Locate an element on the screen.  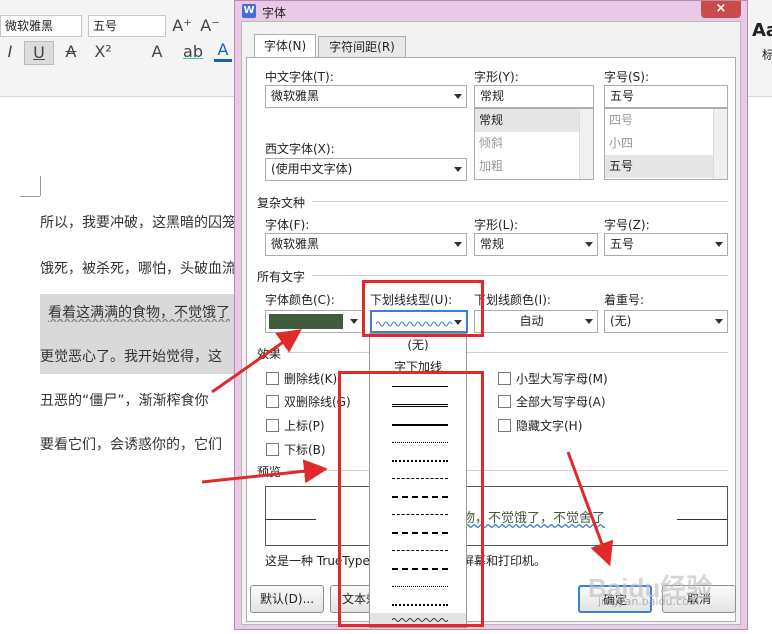
arrow-to-preview is located at coordinates (264, 471).